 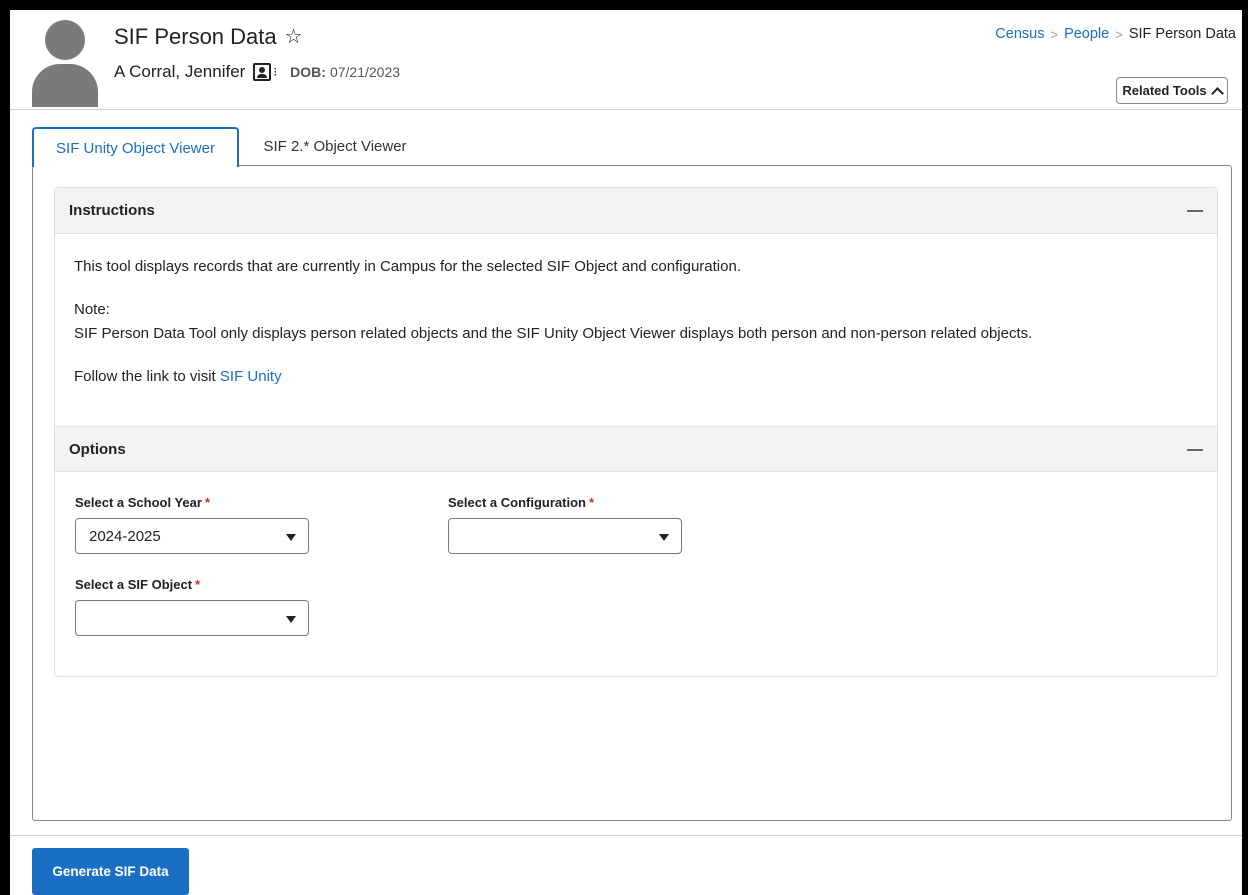 What do you see at coordinates (65, 40) in the screenshot?
I see `avatar-head` at bounding box center [65, 40].